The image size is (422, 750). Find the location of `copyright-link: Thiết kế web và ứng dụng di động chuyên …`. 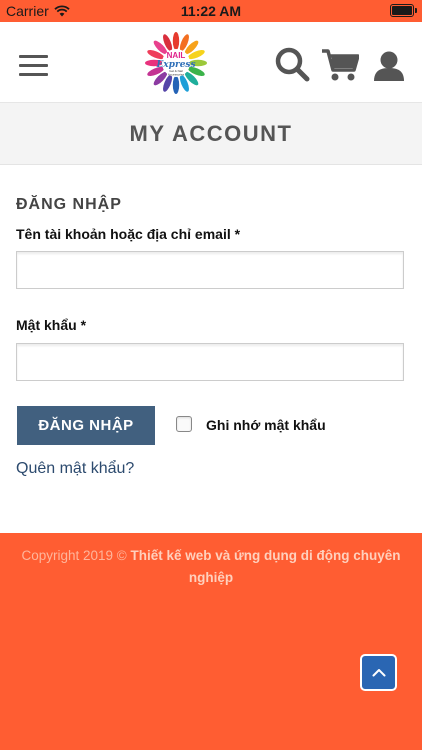

copyright-link: Thiết kế web và ứng dụng di động chuyên … is located at coordinates (265, 566).